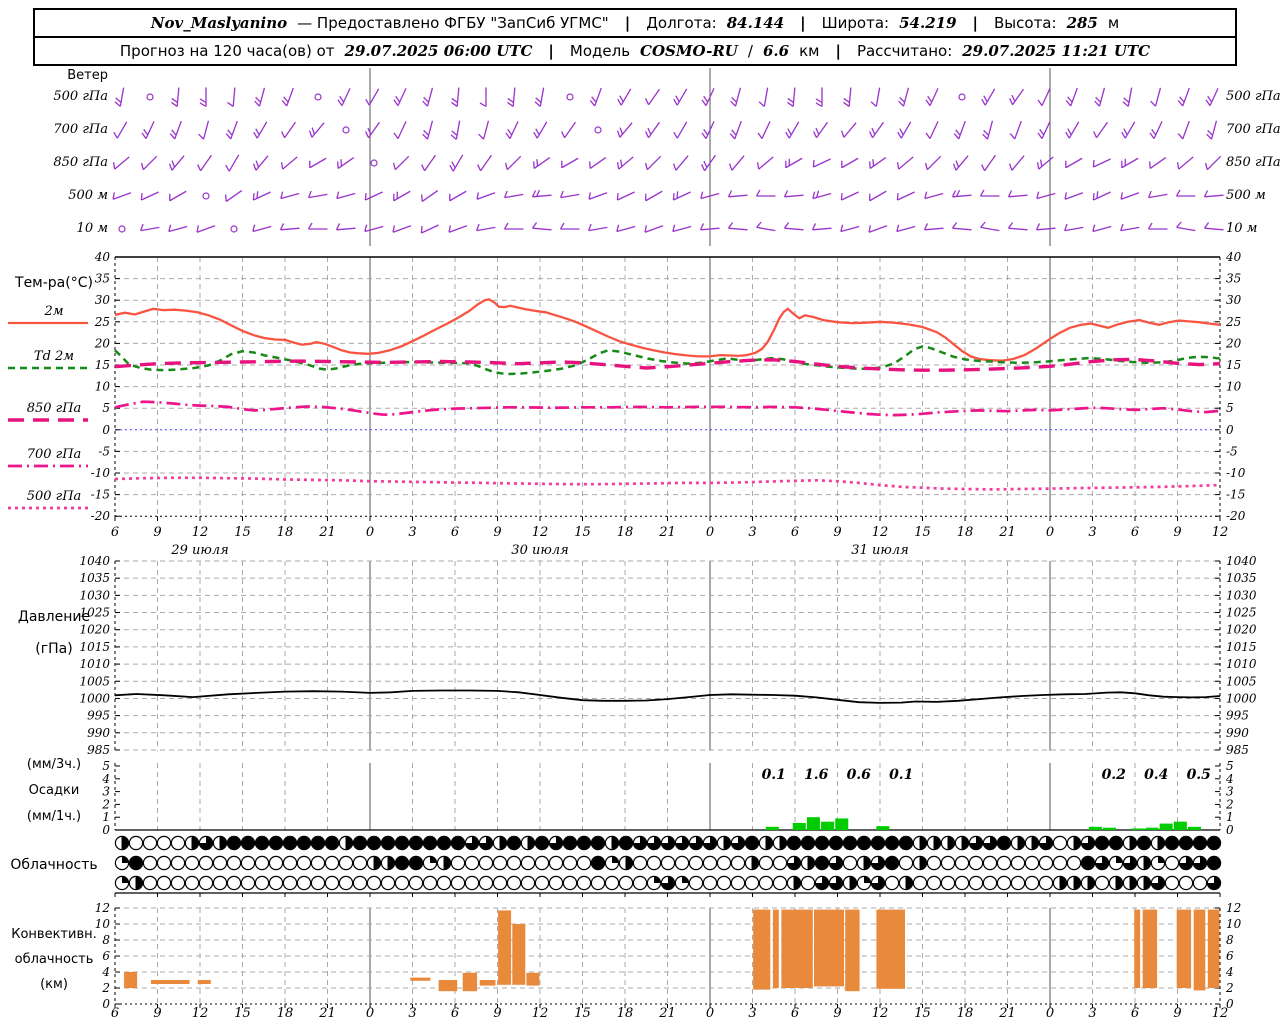 Image resolution: width=1280 pixels, height=1024 pixels. I want to click on header-line1-part-7: 54.219, so click(928, 23).